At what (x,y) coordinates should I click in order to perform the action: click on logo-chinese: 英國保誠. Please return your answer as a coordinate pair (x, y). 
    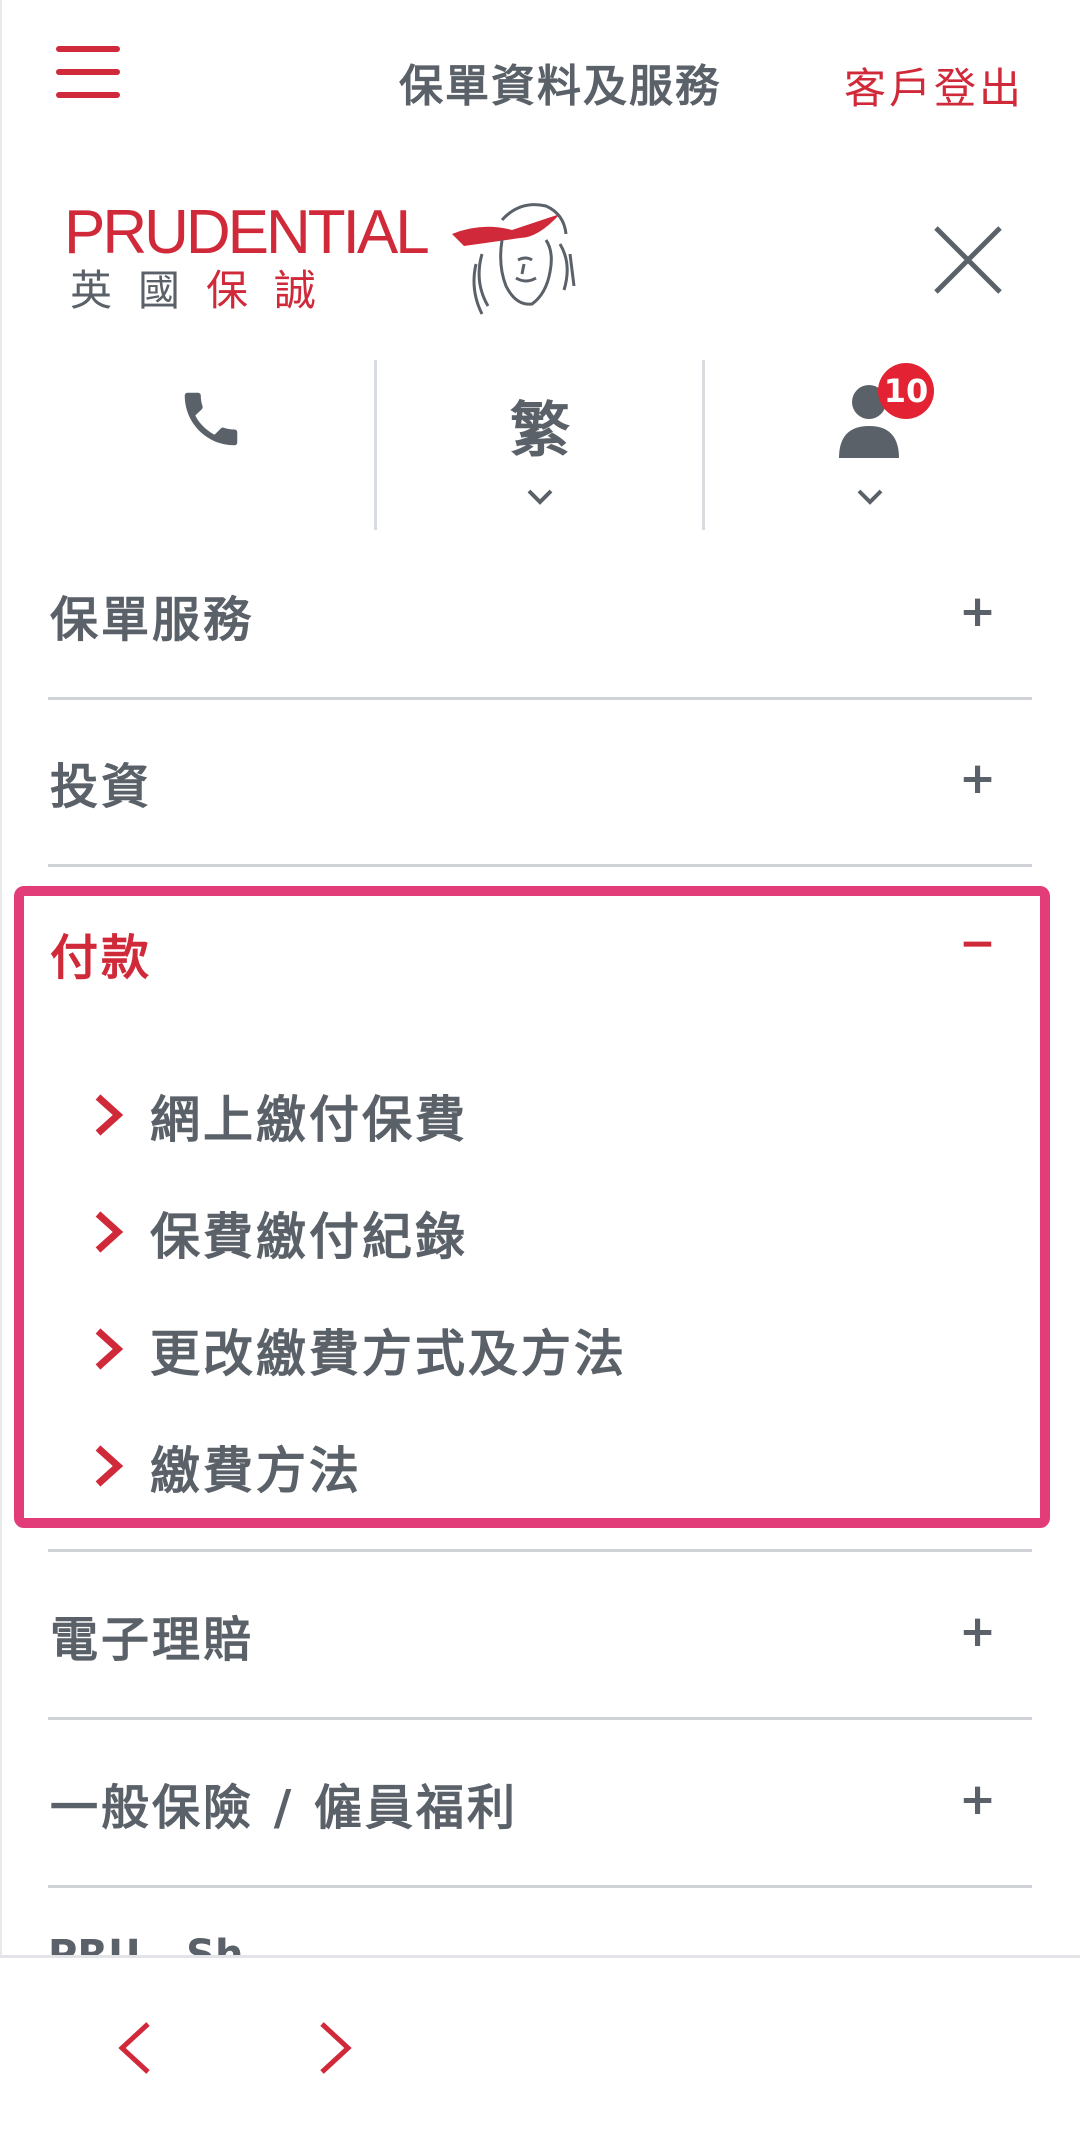
    Looking at the image, I should click on (206, 291).